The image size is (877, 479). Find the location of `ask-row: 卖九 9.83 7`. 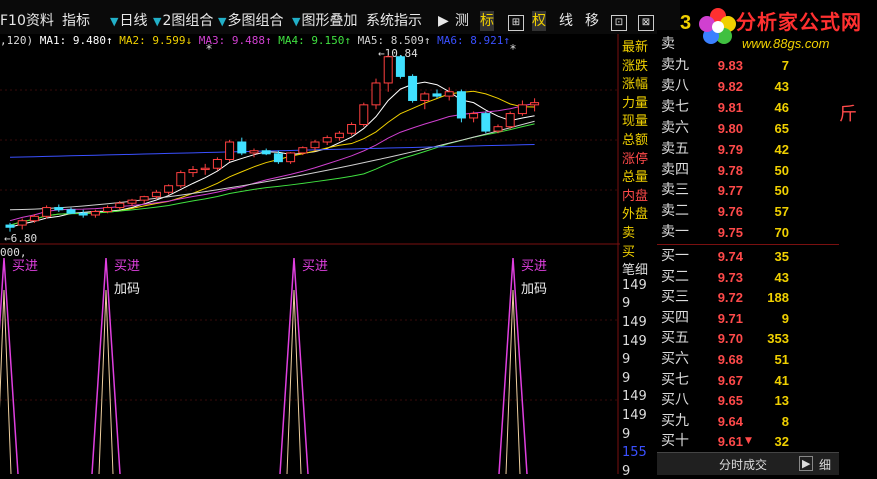

ask-row: 卖九 9.83 7 is located at coordinates (748, 65).